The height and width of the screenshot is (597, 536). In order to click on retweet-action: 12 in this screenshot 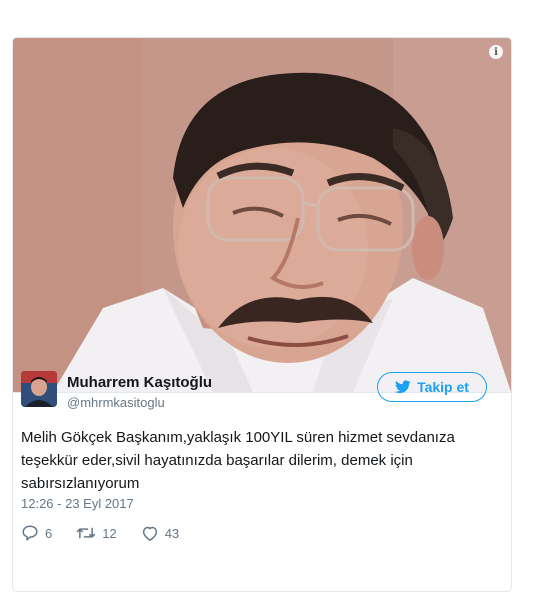, I will do `click(96, 533)`.